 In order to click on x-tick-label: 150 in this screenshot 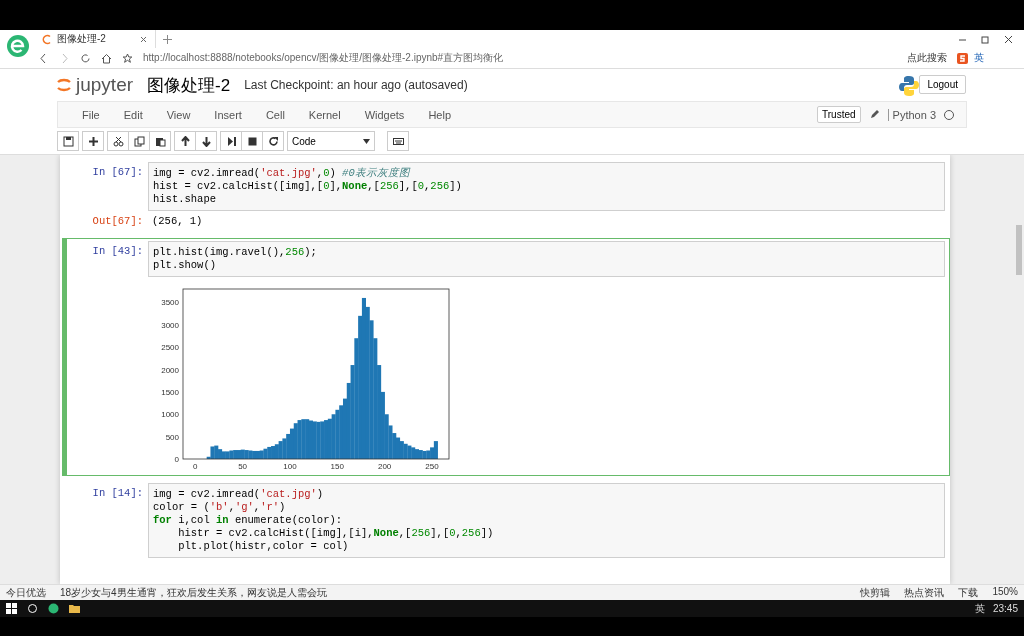, I will do `click(337, 466)`.